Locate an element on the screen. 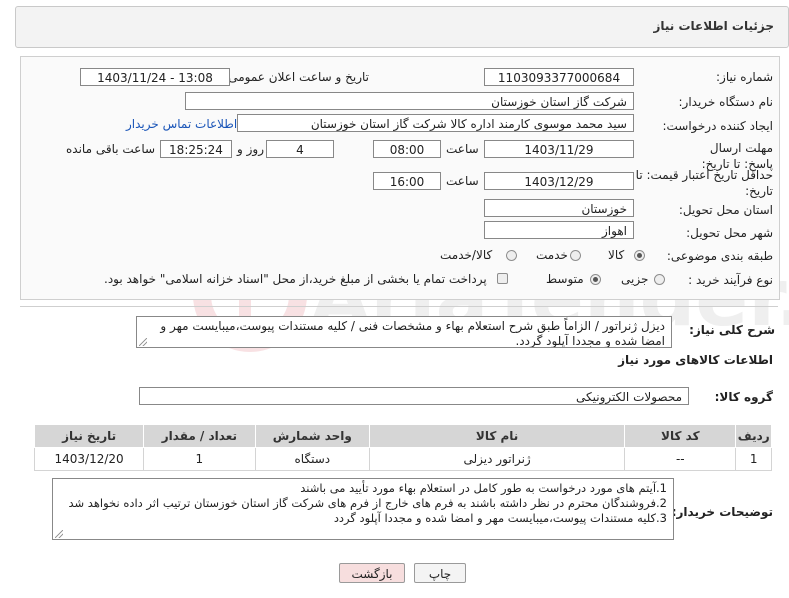  goods-section-title: اطلاعات کالاهای مورد نیاز is located at coordinates (695, 360).